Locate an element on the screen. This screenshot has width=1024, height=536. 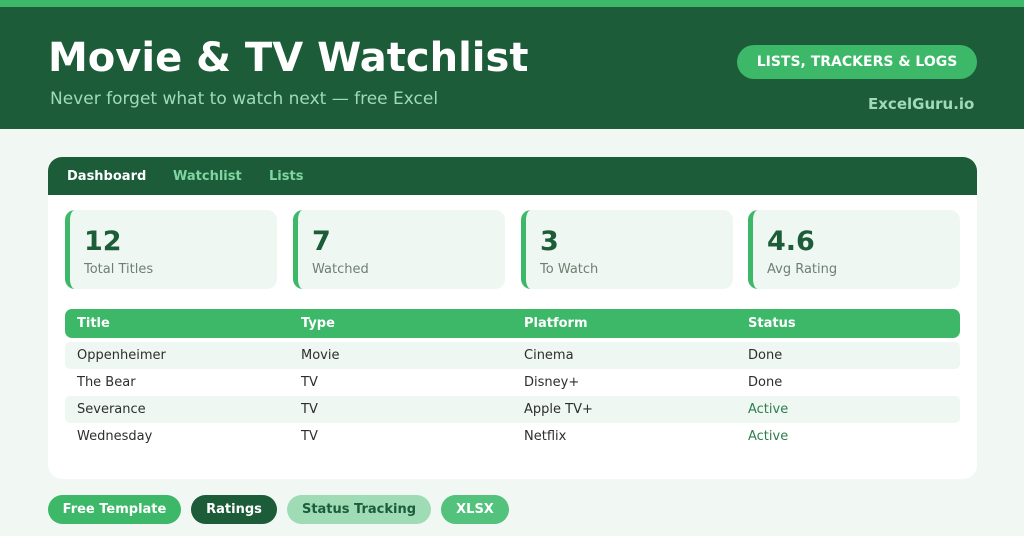
stat-card-watched: 7 Watched is located at coordinates (399, 249).